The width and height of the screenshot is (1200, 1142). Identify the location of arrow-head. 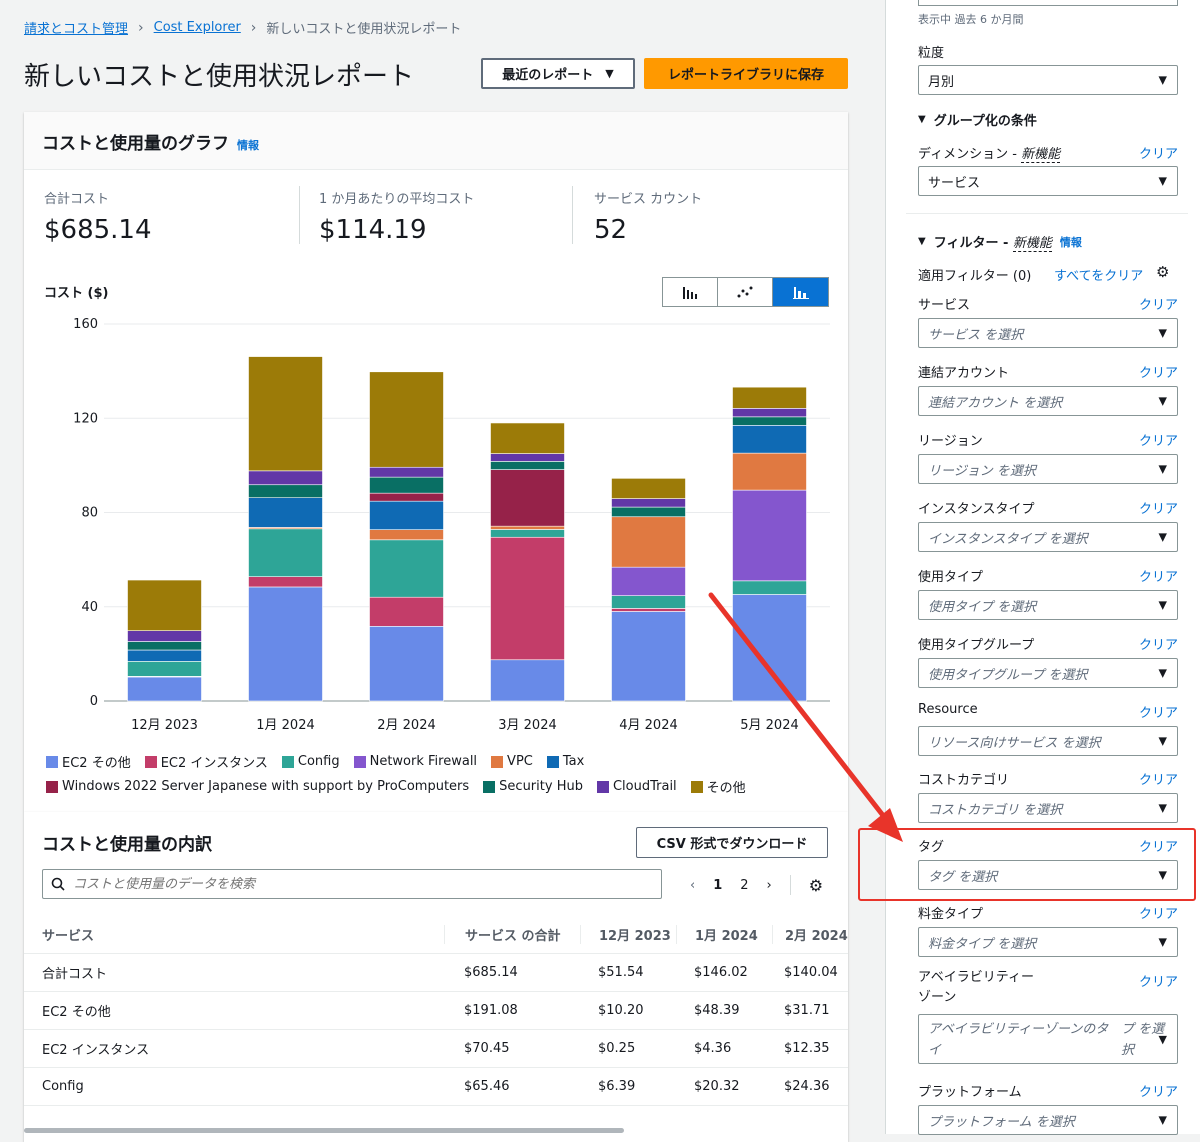
(885, 825).